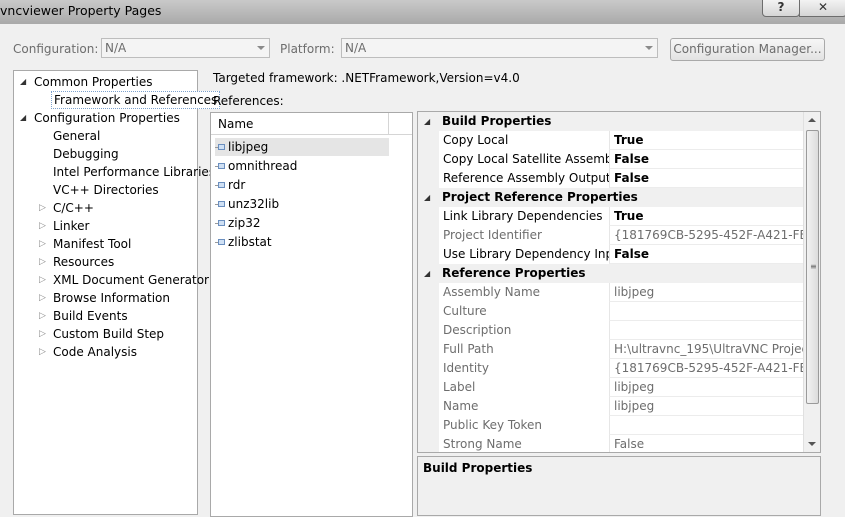 The width and height of the screenshot is (845, 517). I want to click on property-name: Full Path, so click(468, 349).